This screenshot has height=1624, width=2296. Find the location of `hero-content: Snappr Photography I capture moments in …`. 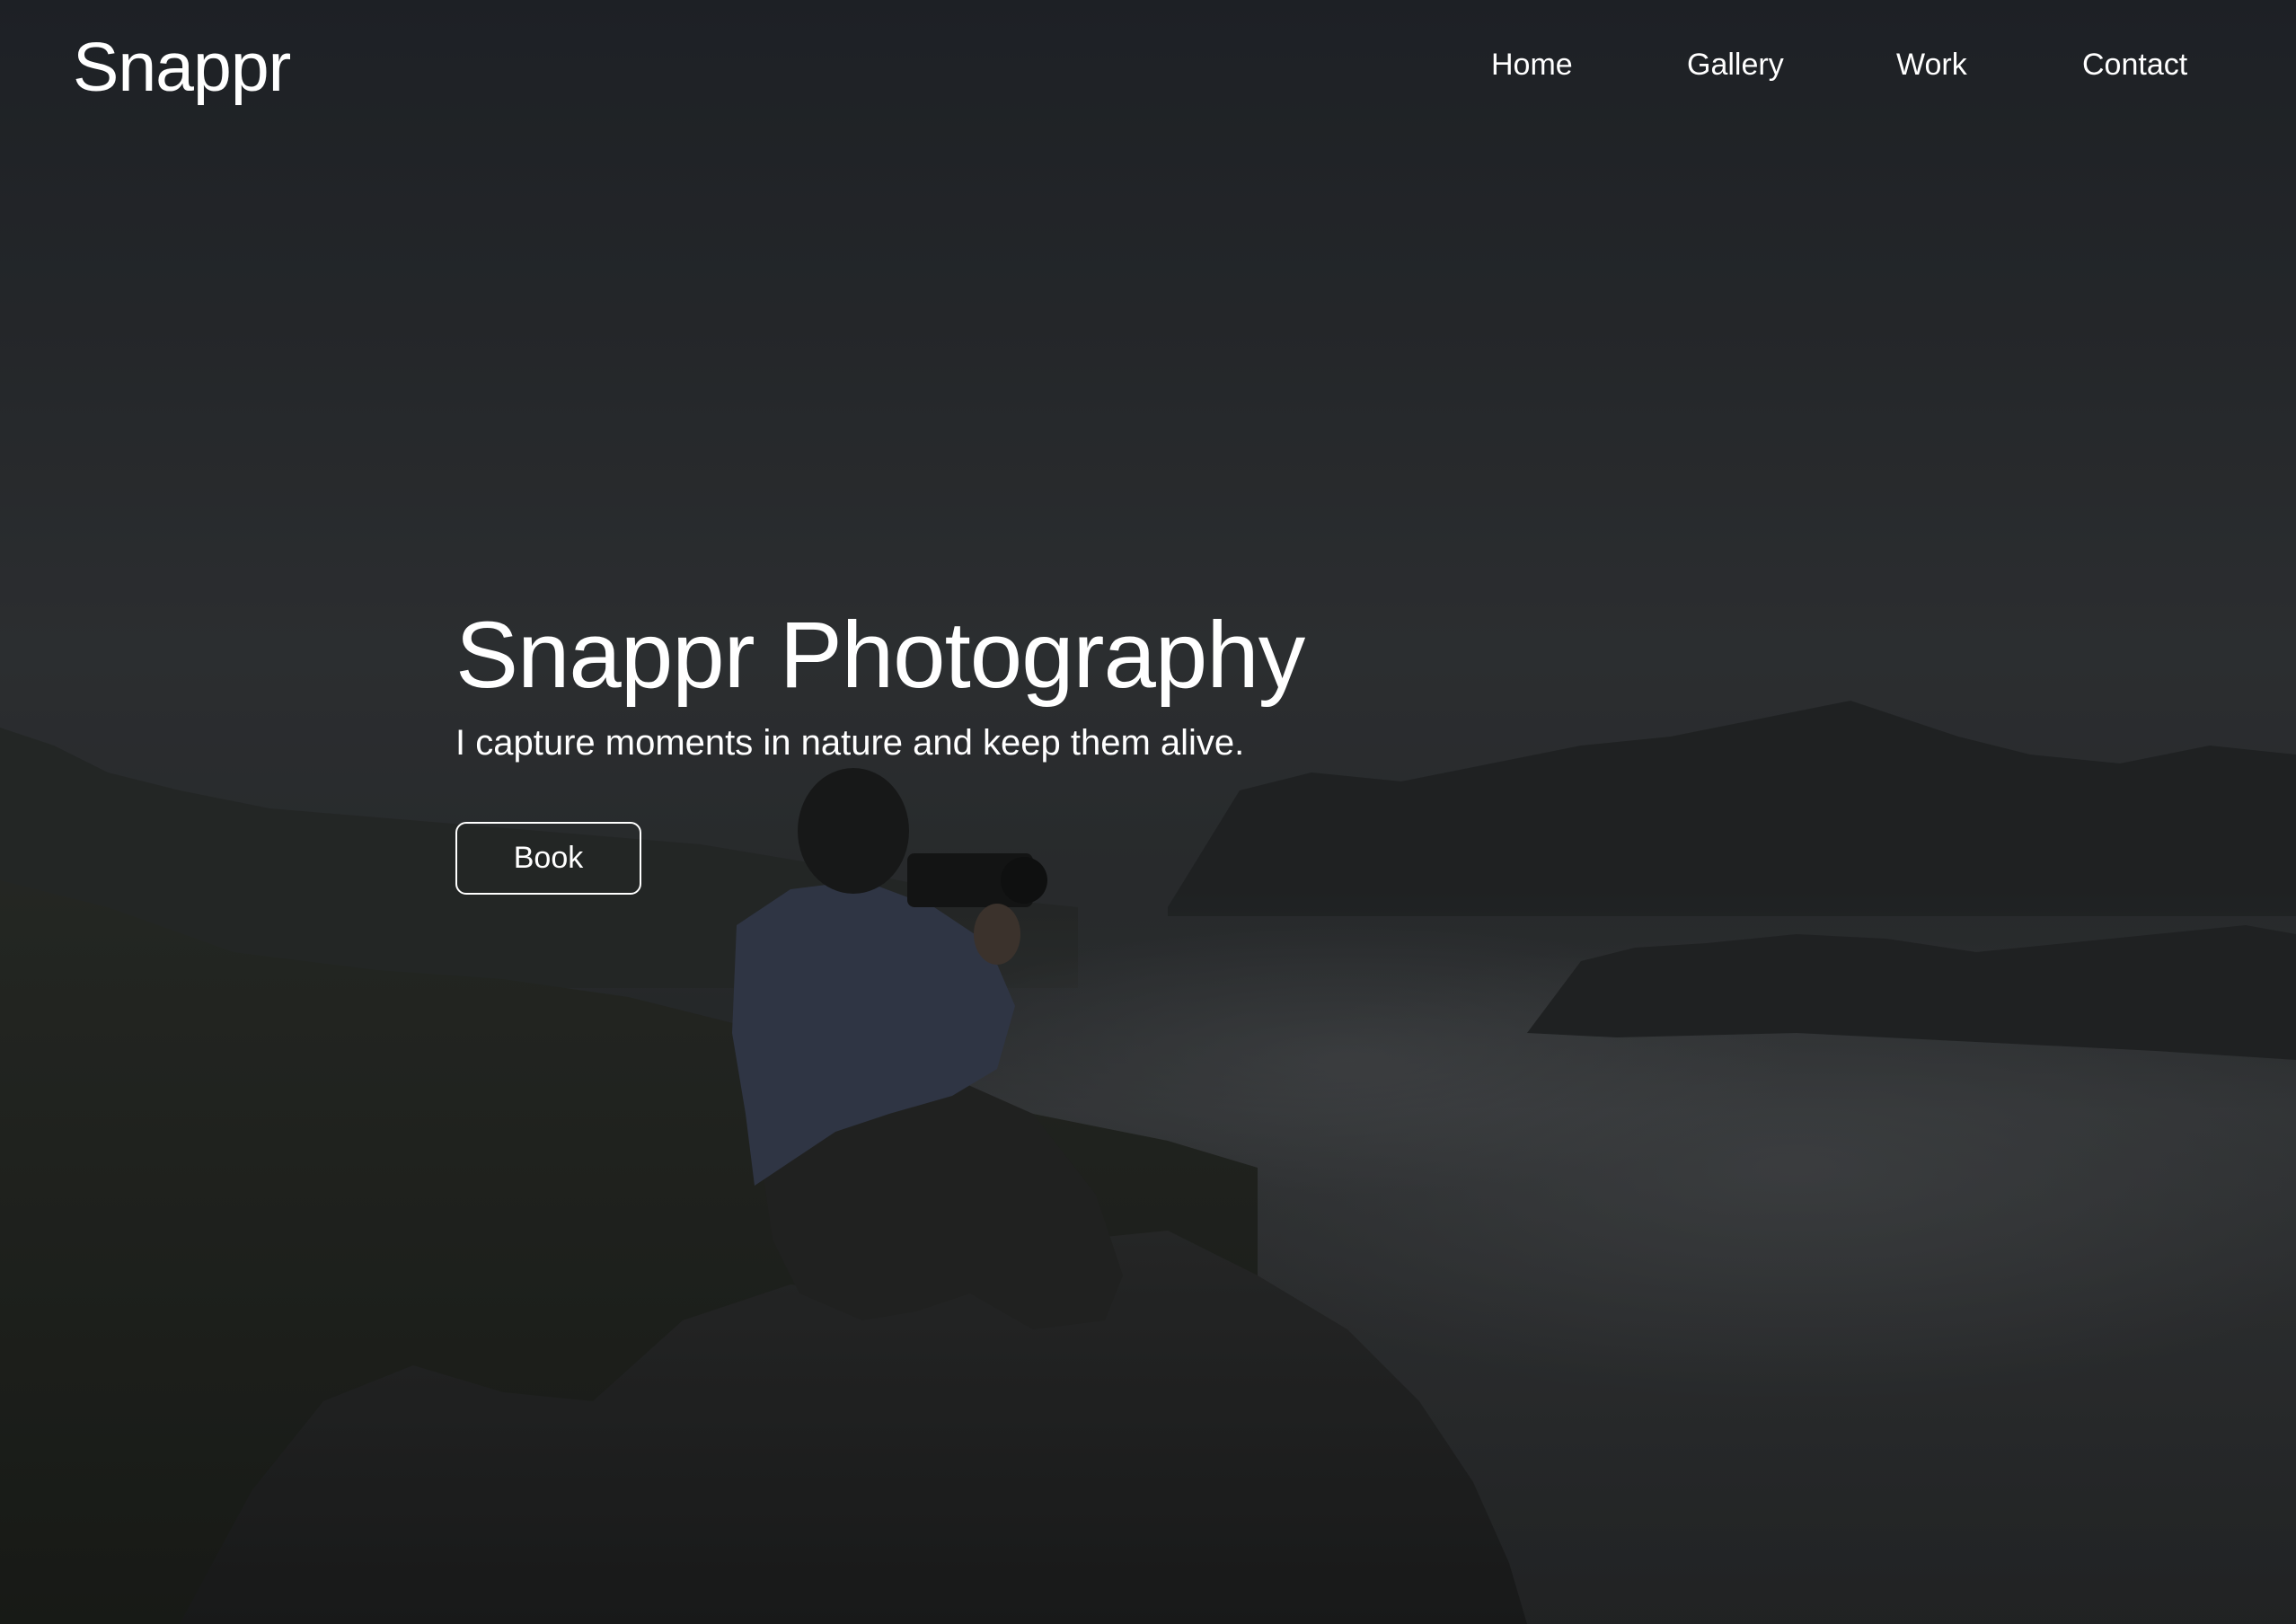

hero-content: Snappr Photography I capture moments in … is located at coordinates (880, 747).